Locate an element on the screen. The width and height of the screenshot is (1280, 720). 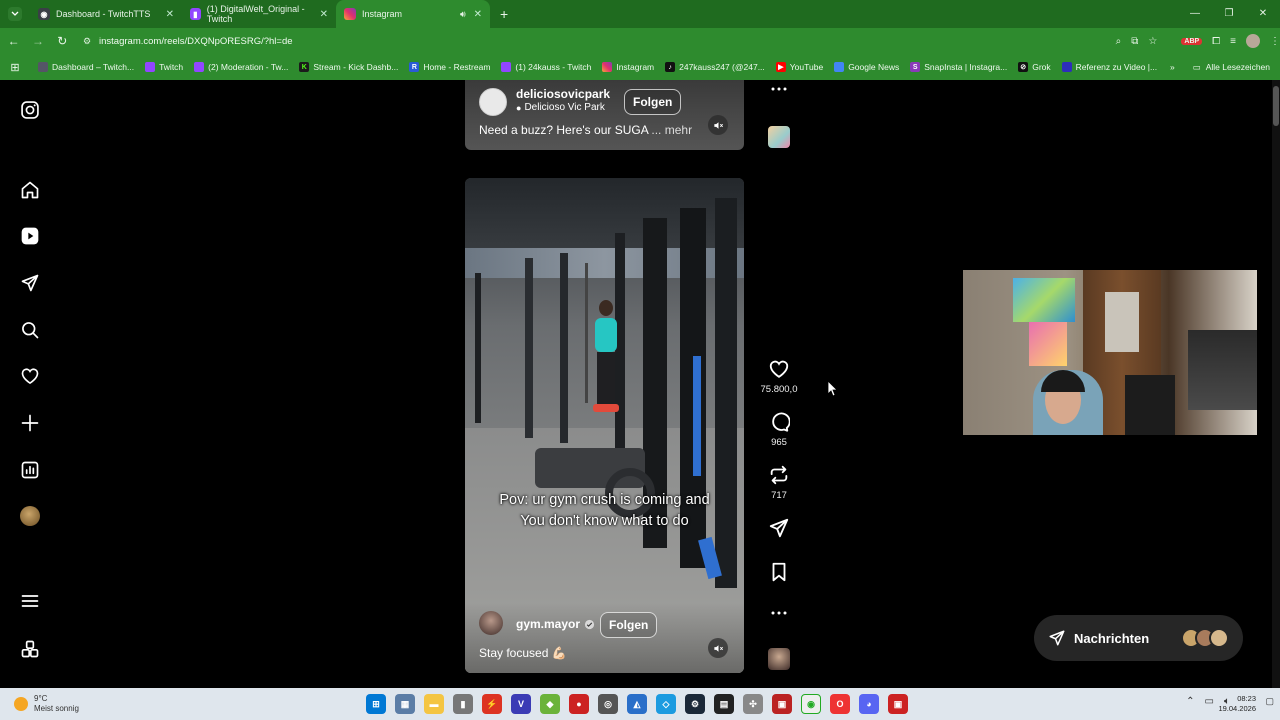
media-control-icon: ≡ is located at coordinates (1233, 41).